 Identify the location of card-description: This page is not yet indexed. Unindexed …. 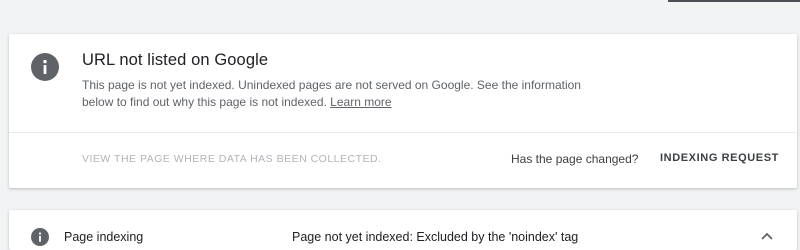
(332, 94).